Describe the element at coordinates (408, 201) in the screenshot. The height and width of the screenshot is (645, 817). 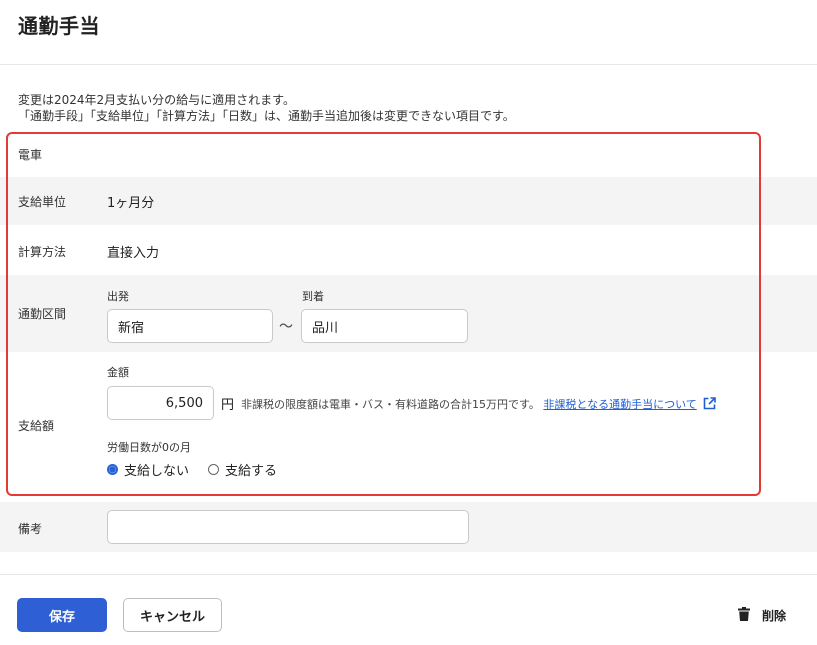
I see `pay-unit-row: 支給単位 1ヶ月分` at that location.